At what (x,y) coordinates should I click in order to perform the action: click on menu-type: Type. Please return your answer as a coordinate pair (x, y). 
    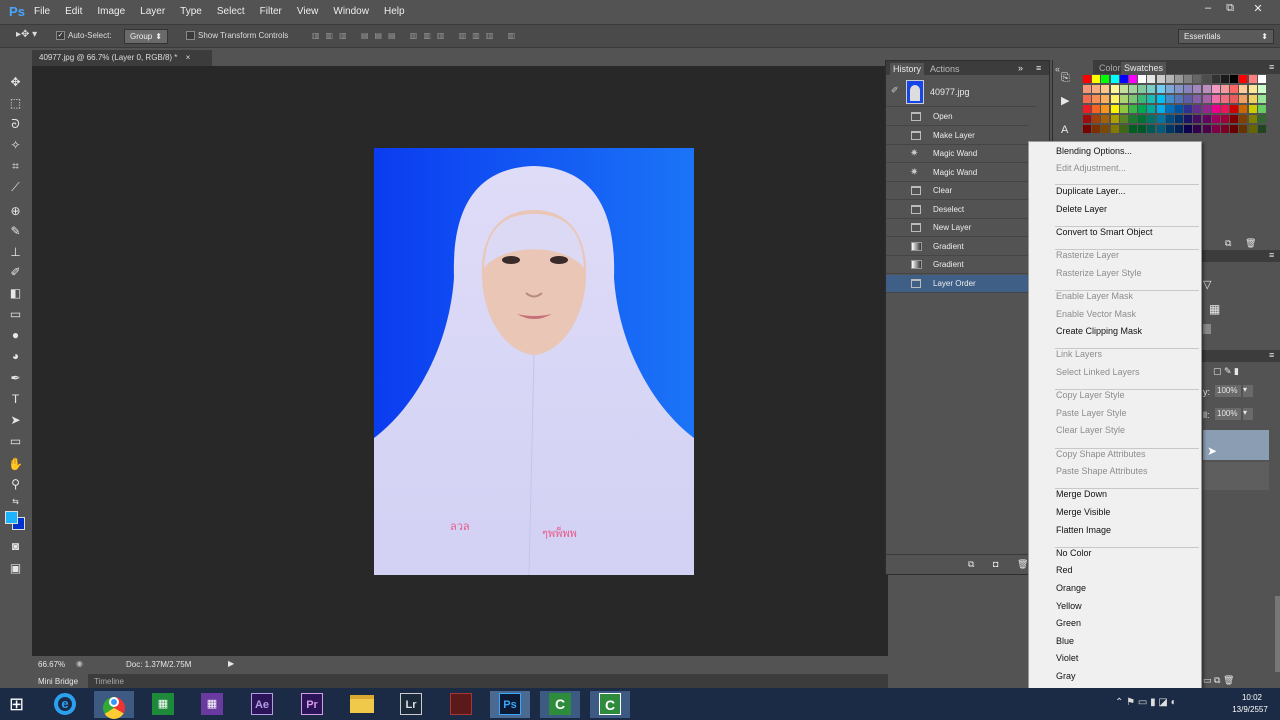
    Looking at the image, I should click on (191, 11).